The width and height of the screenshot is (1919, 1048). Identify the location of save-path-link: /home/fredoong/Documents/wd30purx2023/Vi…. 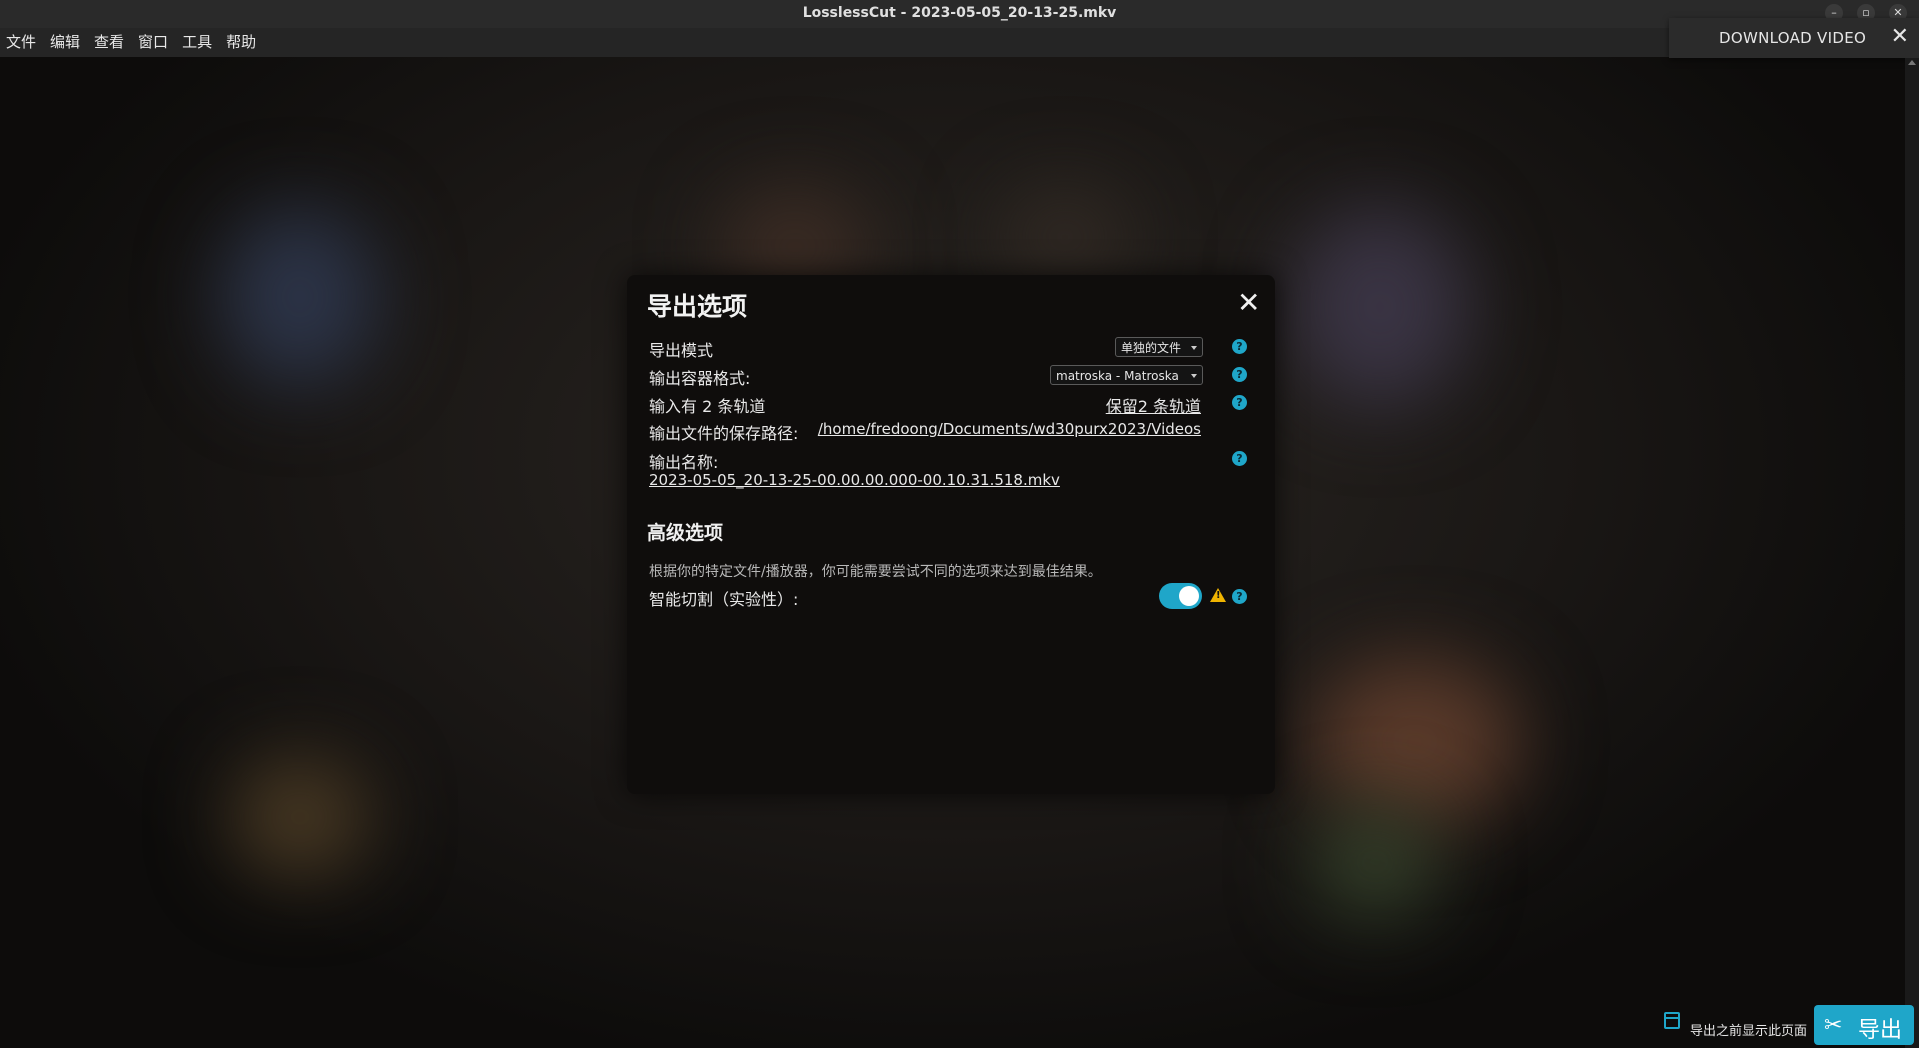
(1009, 429).